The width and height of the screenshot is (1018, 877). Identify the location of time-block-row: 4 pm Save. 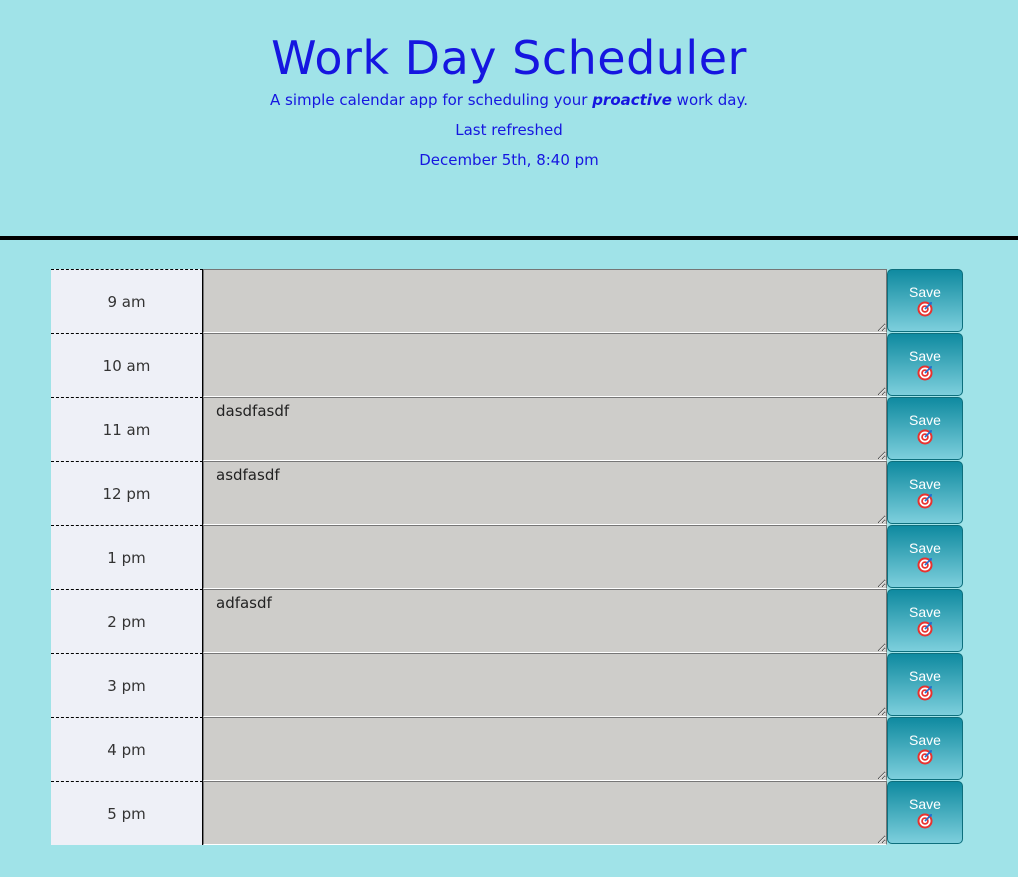
(507, 749).